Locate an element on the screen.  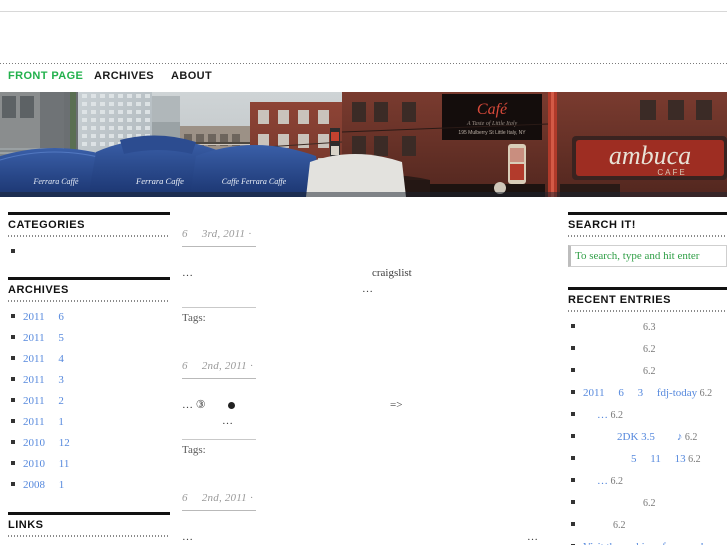
entry-date: 6.3 is located at coordinates (649, 327).